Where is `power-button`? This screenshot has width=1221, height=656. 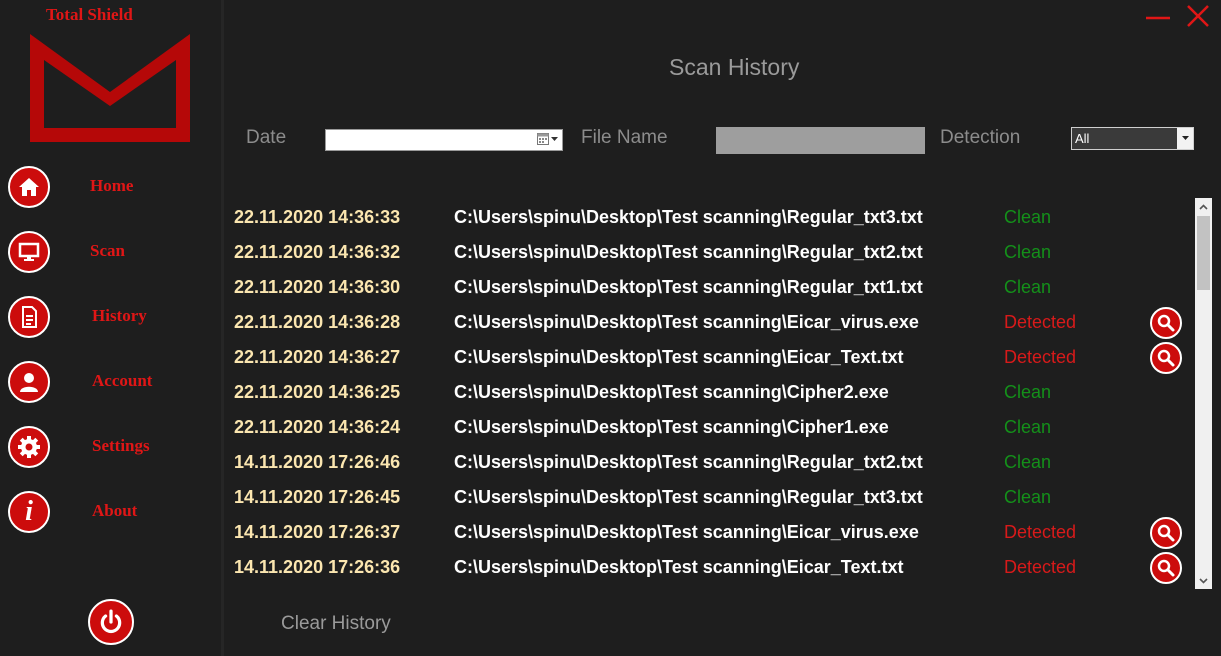
power-button is located at coordinates (111, 622).